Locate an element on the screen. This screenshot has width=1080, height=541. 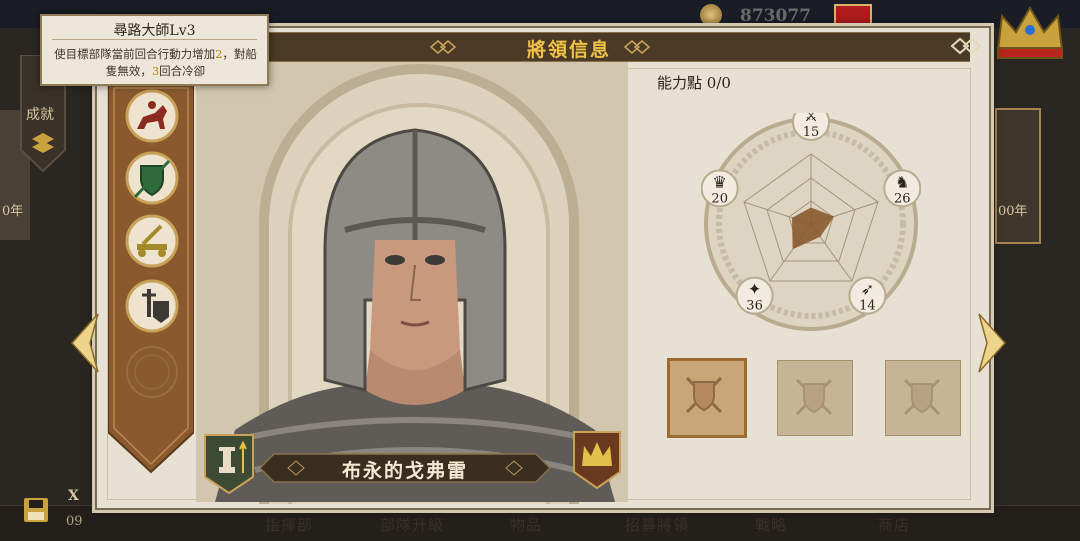
general-name: 布永的戈弗雷 is located at coordinates (404, 471).